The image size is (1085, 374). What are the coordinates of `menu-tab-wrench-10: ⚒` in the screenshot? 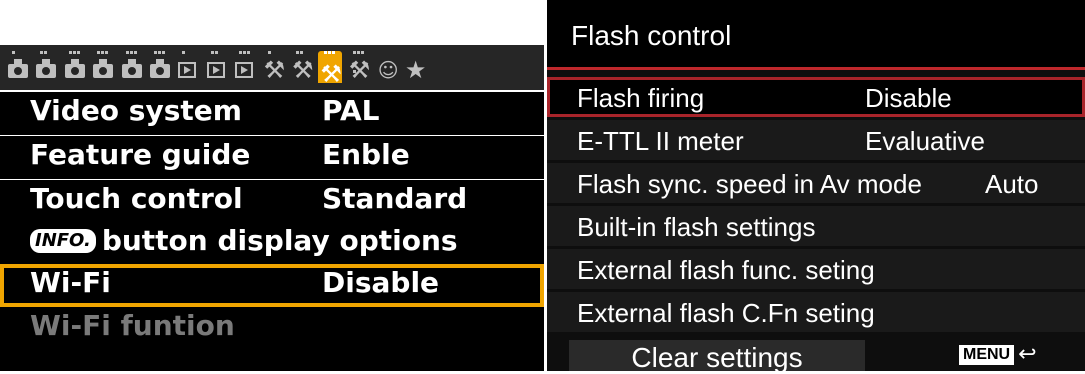 It's located at (274, 67).